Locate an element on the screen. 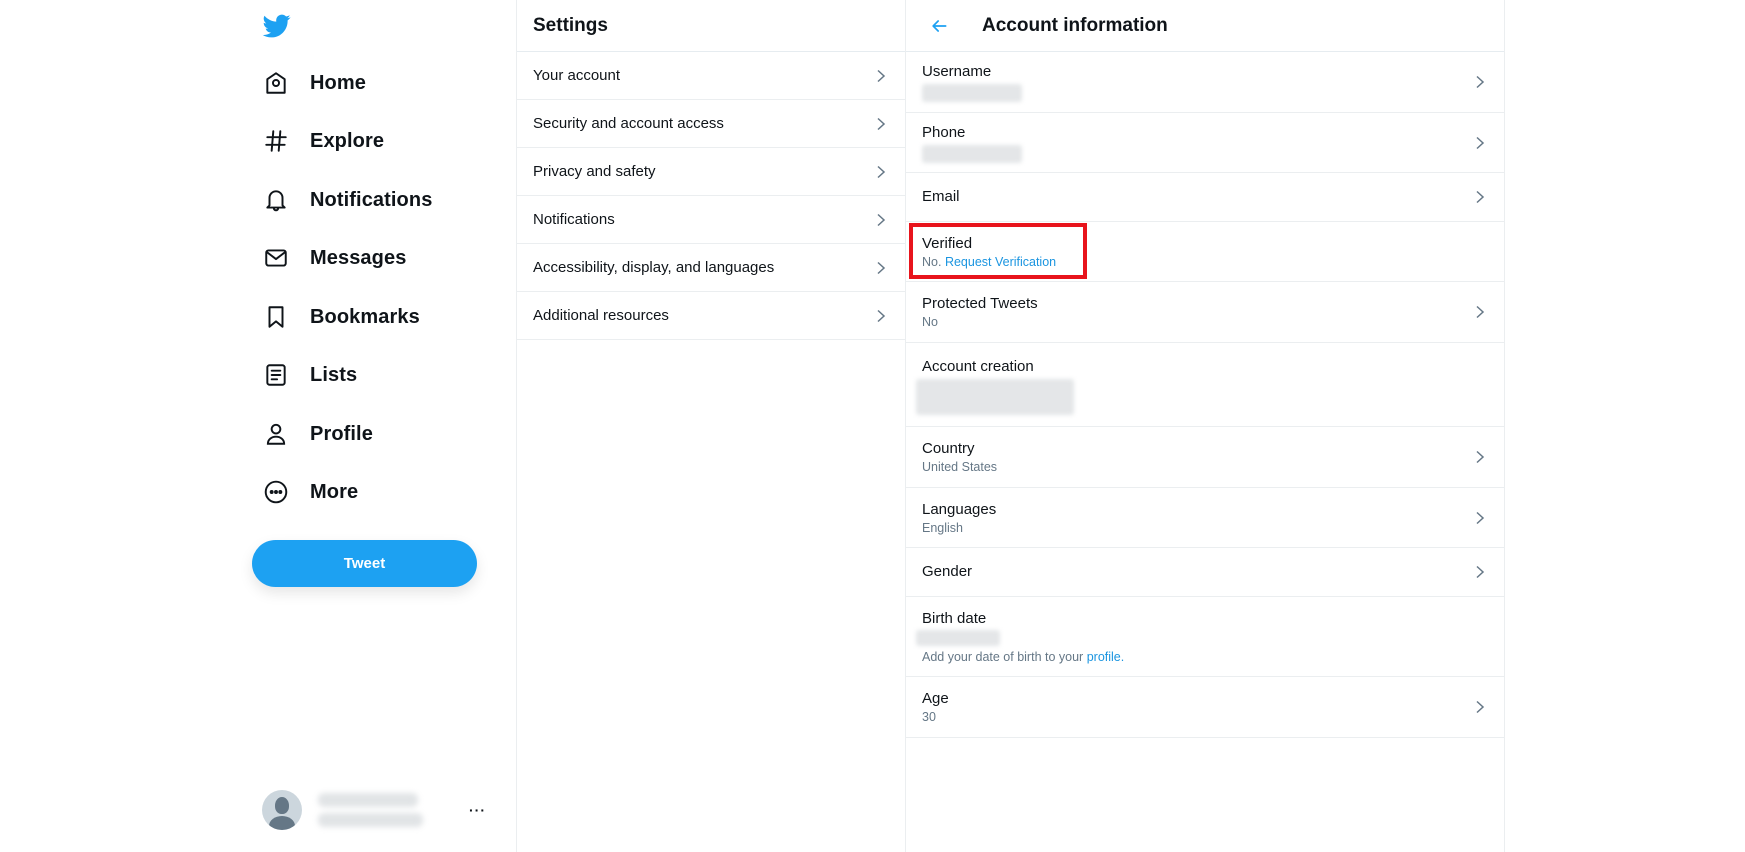 This screenshot has width=1745, height=852. list-icon is located at coordinates (276, 375).